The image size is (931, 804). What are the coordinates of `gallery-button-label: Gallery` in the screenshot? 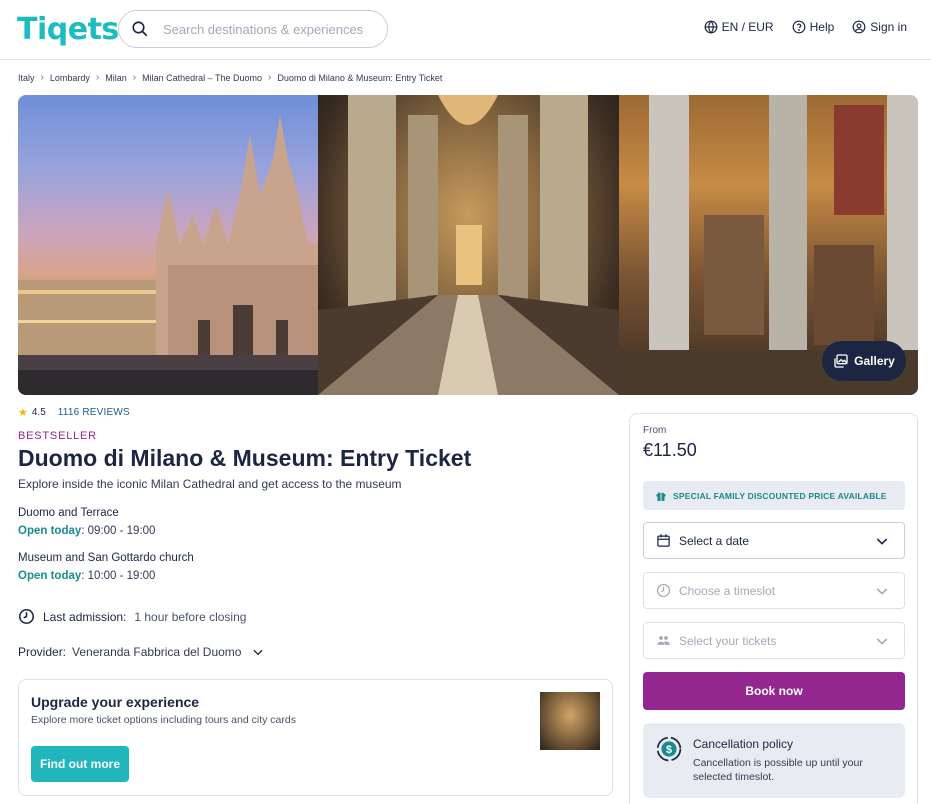 It's located at (874, 361).